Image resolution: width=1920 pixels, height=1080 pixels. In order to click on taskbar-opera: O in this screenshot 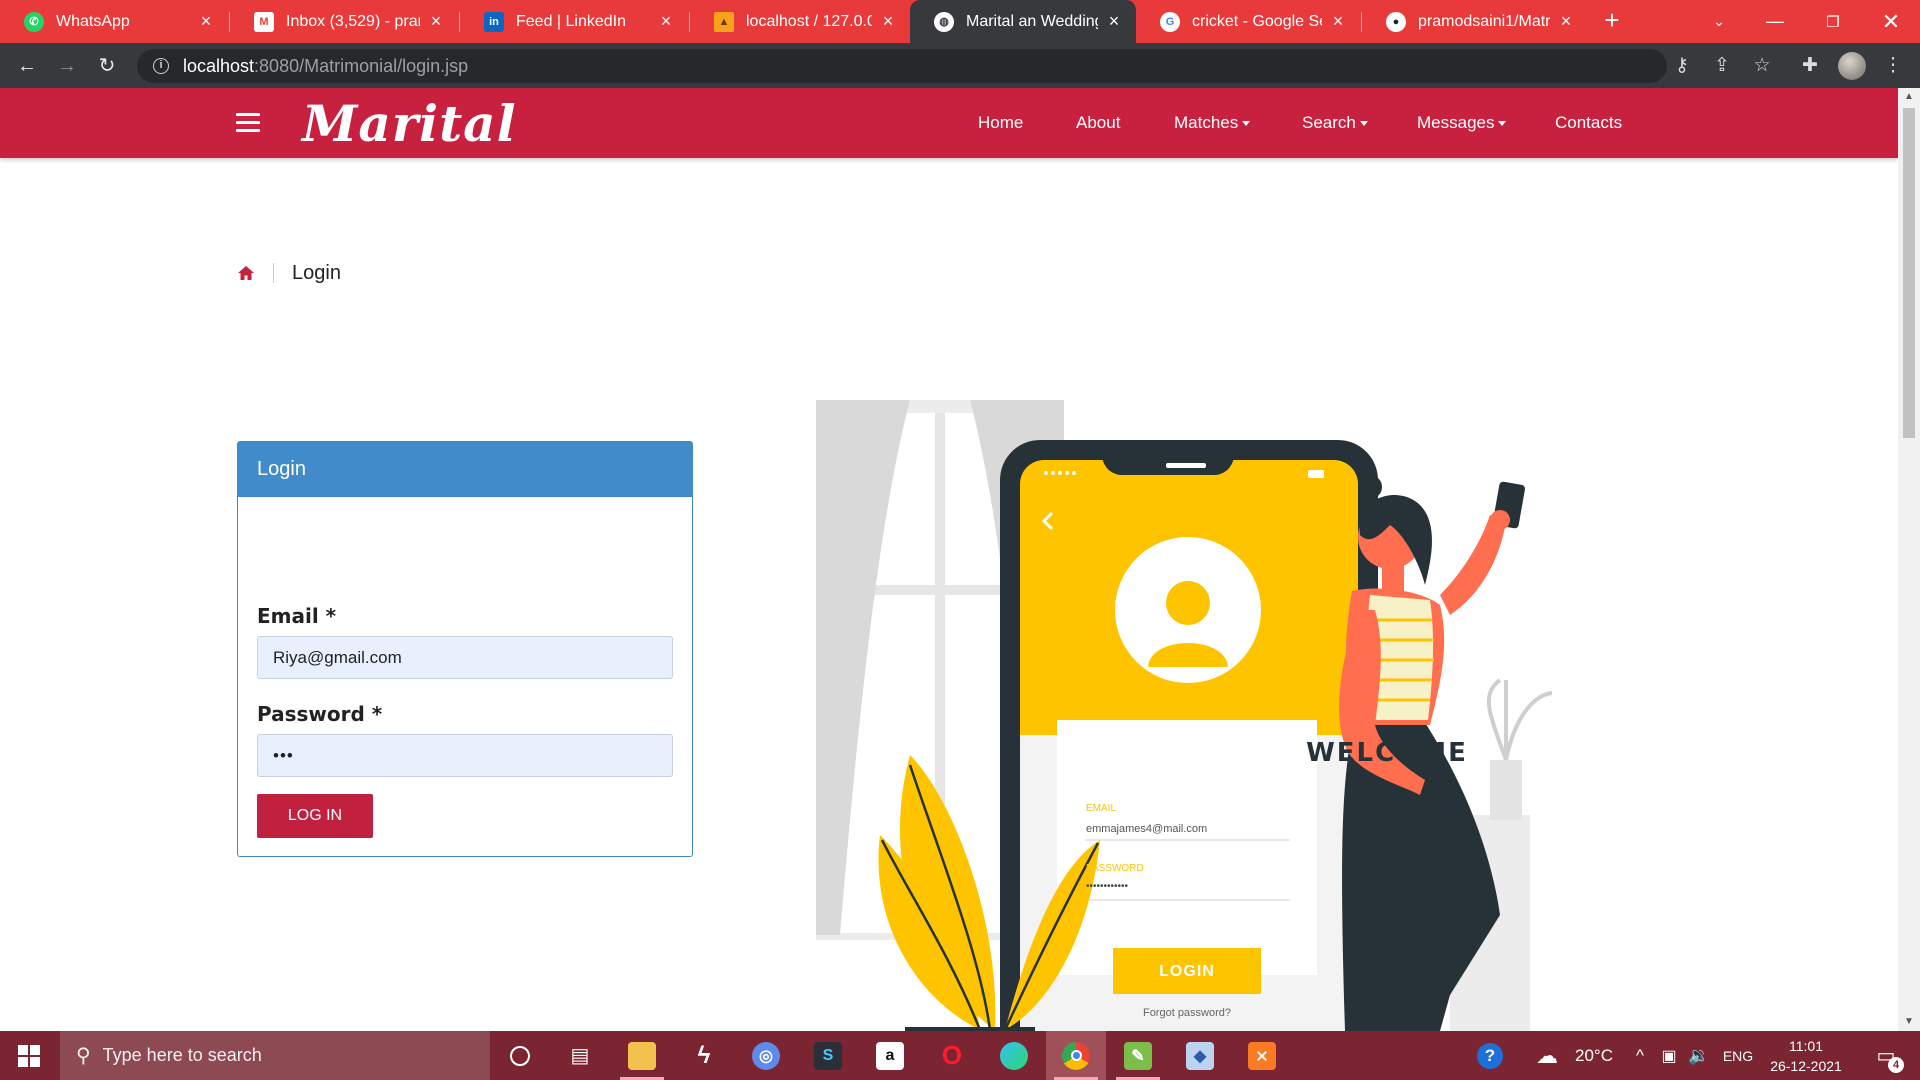, I will do `click(952, 1055)`.